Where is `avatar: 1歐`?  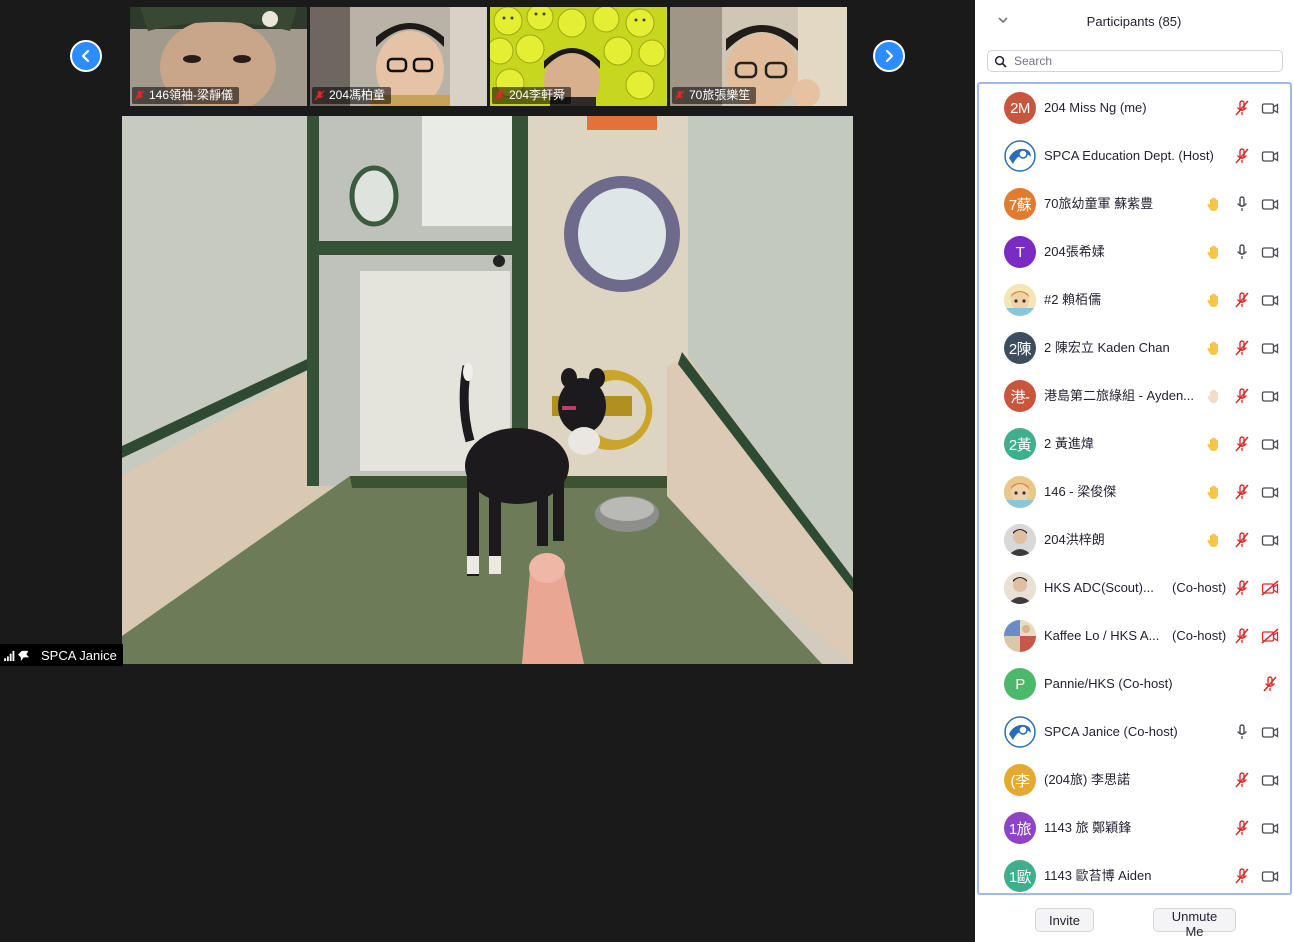 avatar: 1歐 is located at coordinates (1020, 876).